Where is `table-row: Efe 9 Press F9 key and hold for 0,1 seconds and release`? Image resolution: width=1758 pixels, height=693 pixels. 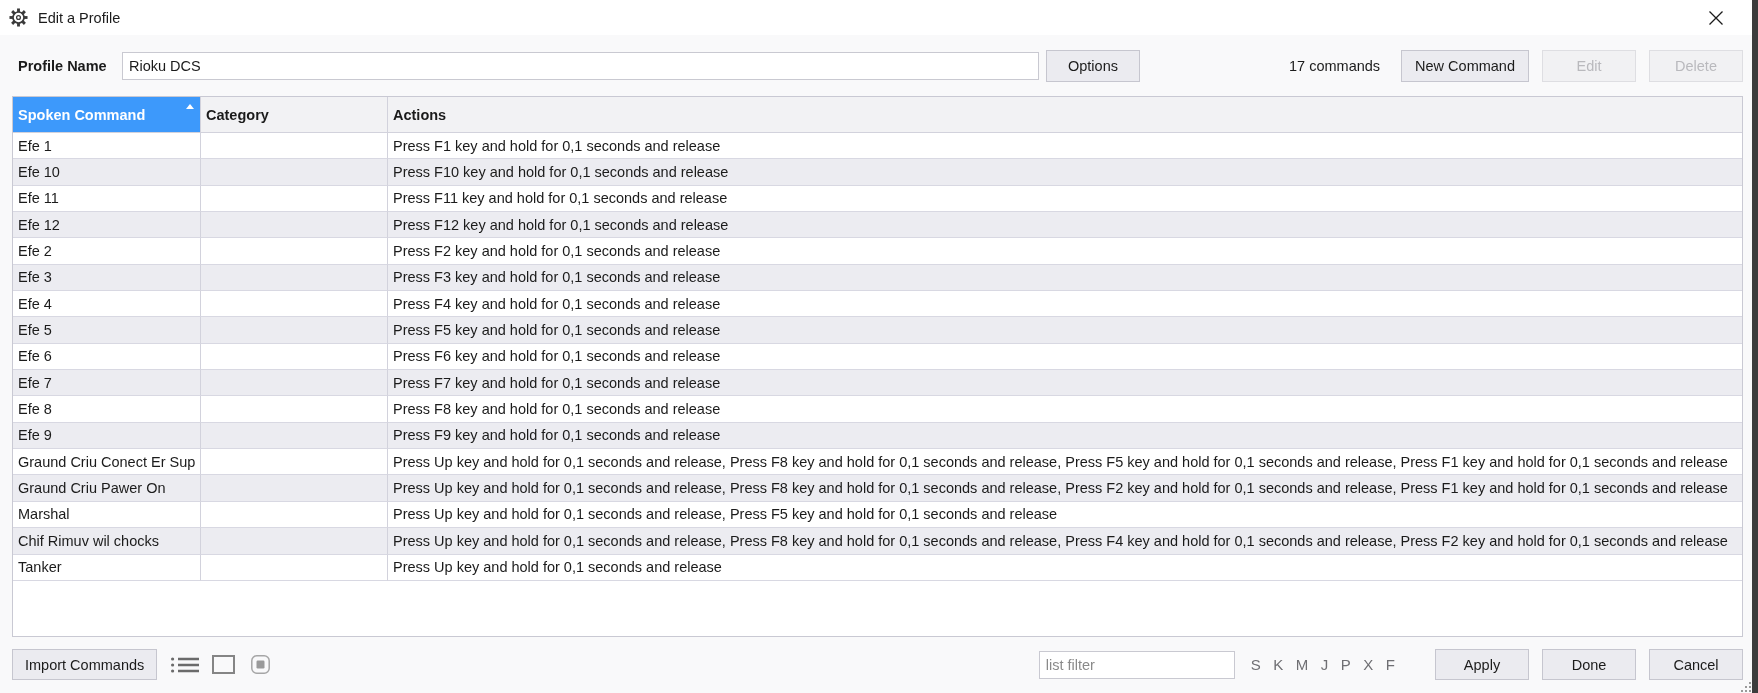 table-row: Efe 9 Press F9 key and hold for 0,1 seconds and release is located at coordinates (877, 436).